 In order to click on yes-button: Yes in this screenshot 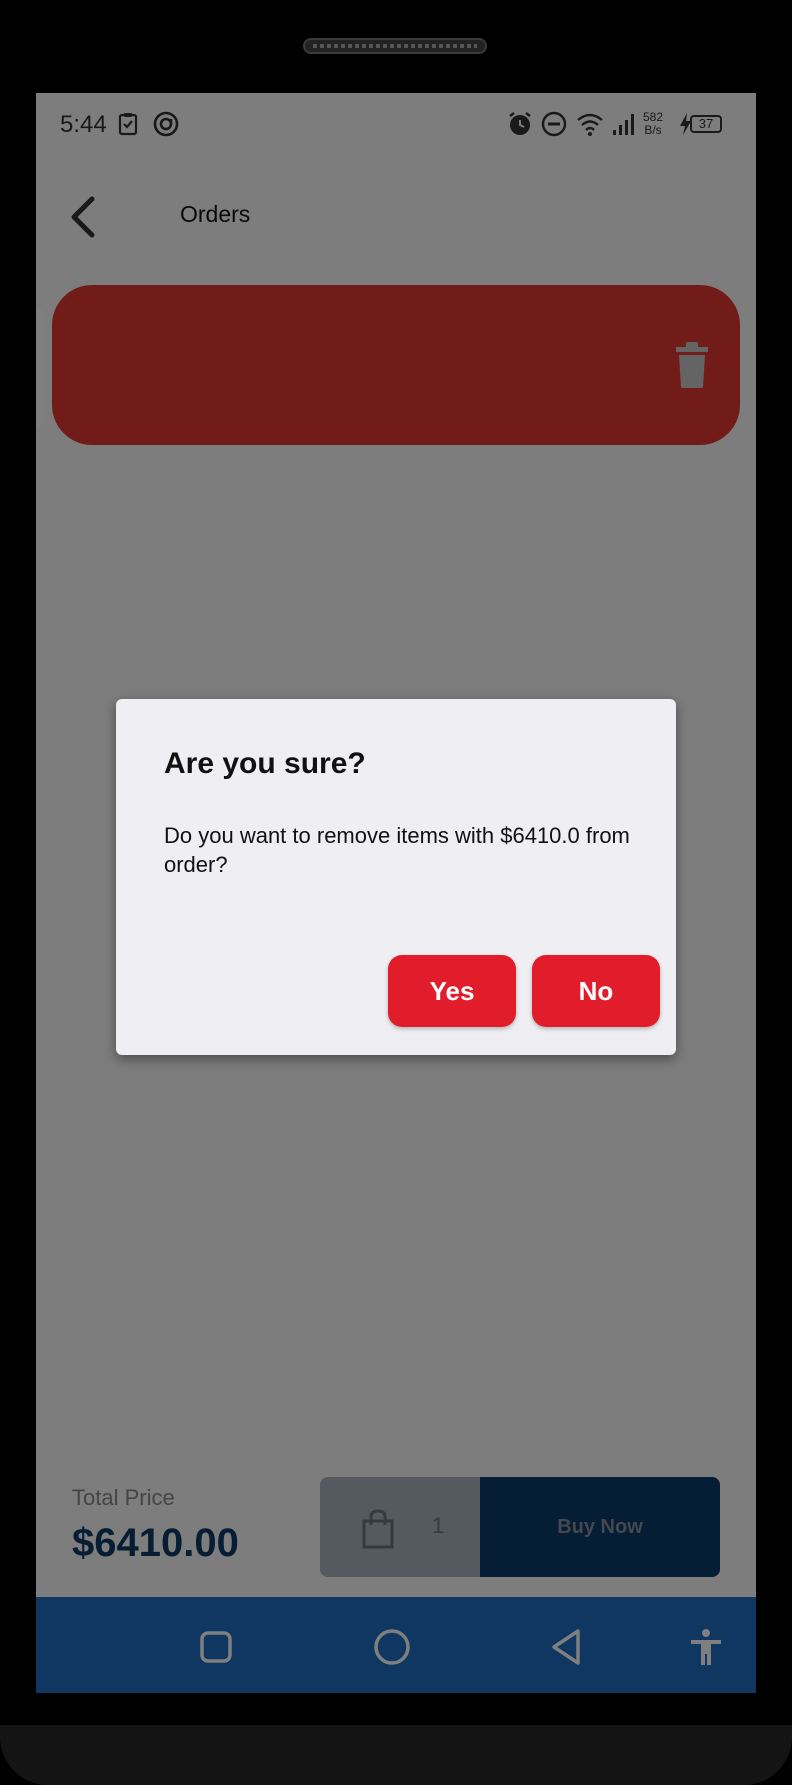, I will do `click(452, 991)`.